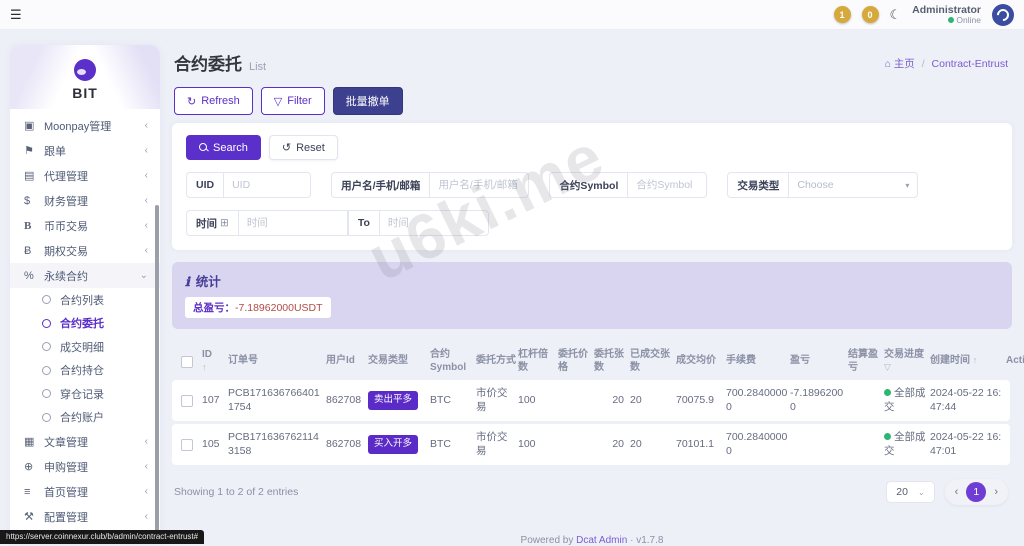 This screenshot has height=546, width=1024. What do you see at coordinates (82, 370) in the screenshot?
I see `sidebar-subitem-label: 合约持仓` at bounding box center [82, 370].